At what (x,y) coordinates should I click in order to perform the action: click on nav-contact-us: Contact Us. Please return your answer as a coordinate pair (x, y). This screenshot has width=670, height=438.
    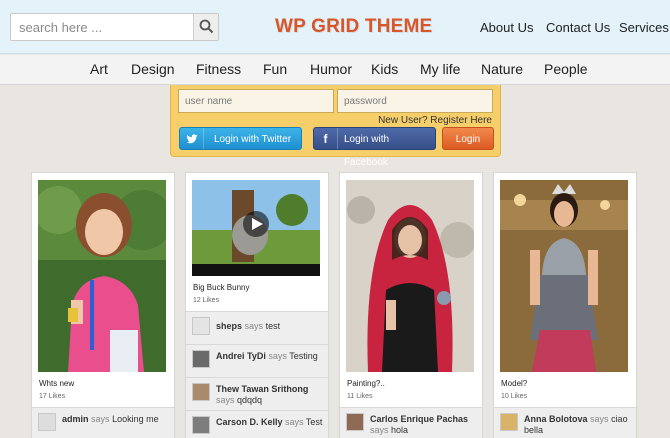
    Looking at the image, I should click on (578, 27).